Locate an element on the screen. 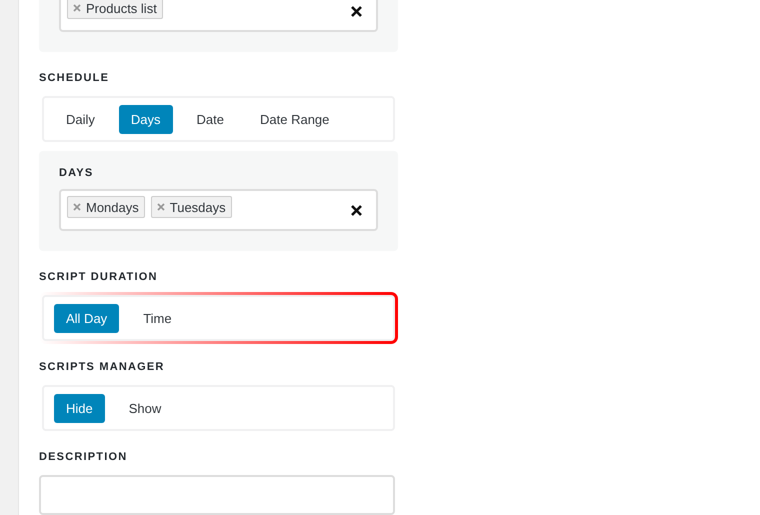 Image resolution: width=760 pixels, height=515 pixels. section-label: SCHEDULE is located at coordinates (74, 78).